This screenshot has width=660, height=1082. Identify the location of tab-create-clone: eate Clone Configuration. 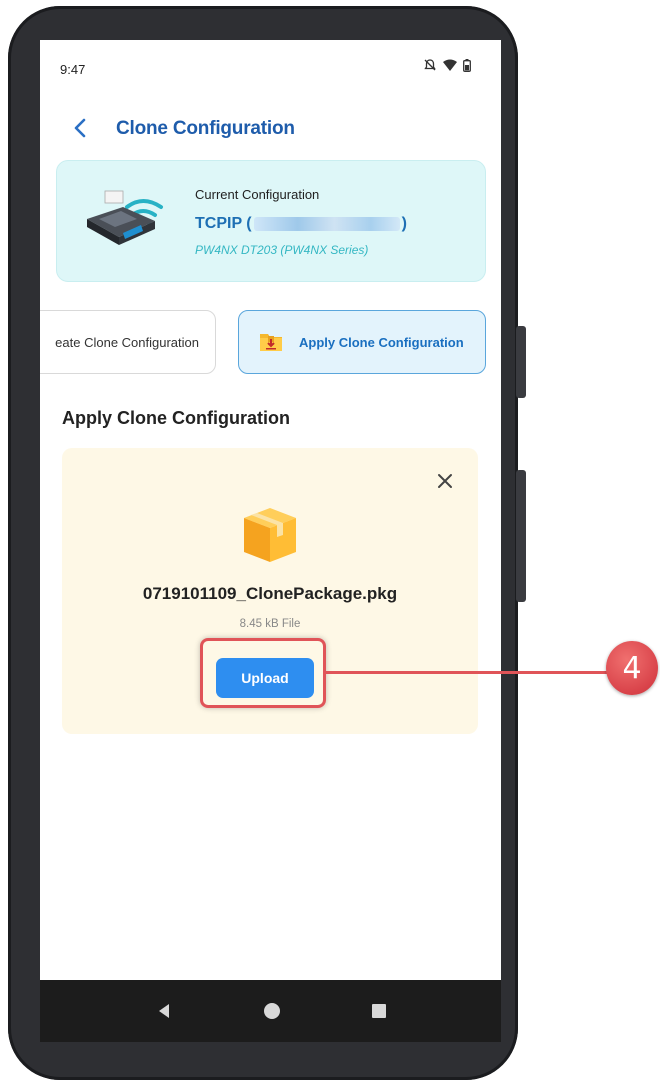
(128, 342).